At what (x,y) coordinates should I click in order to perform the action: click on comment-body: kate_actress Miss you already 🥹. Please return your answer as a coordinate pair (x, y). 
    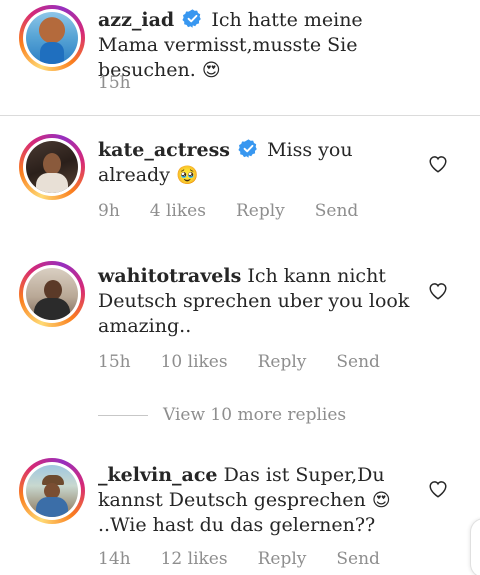
    Looking at the image, I should click on (248, 163).